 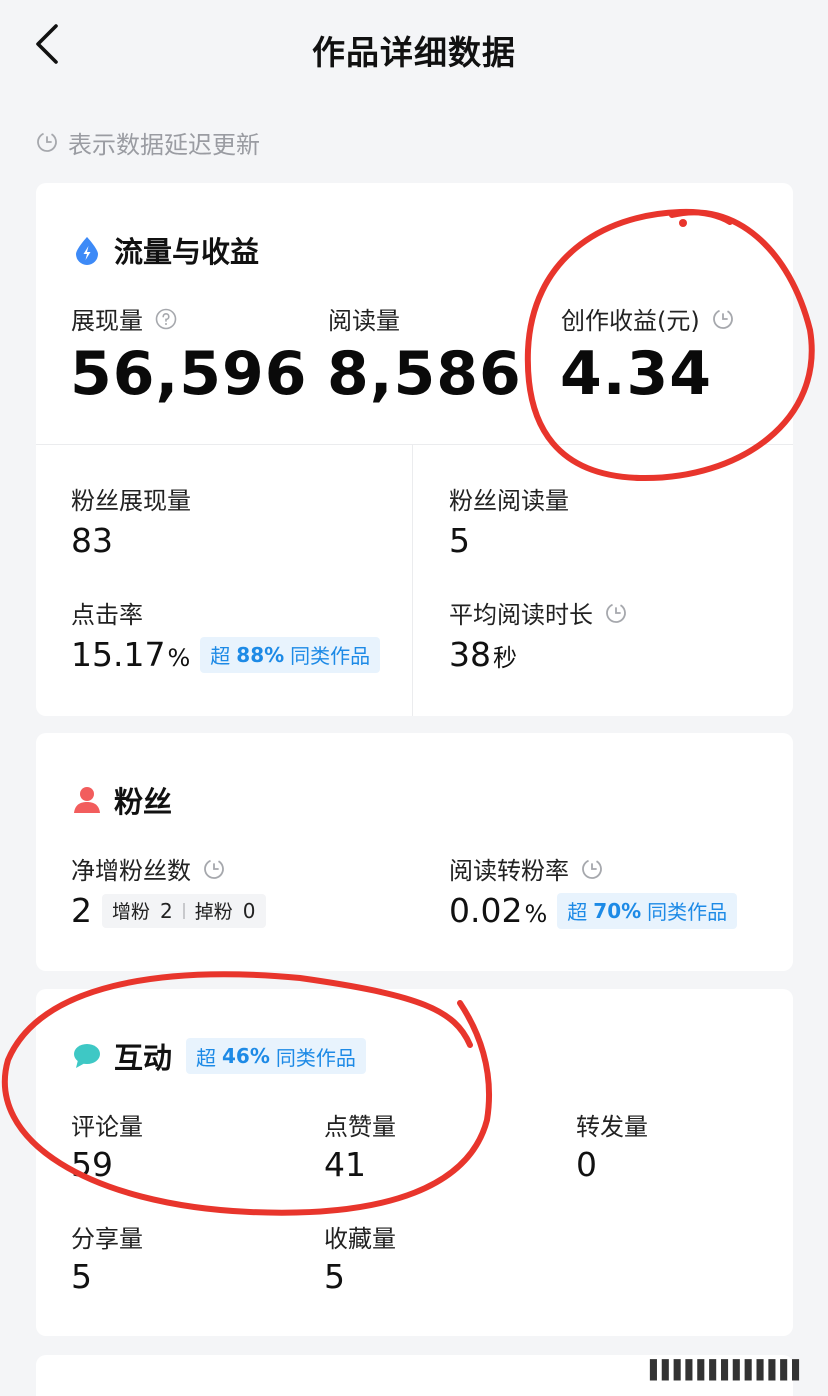 What do you see at coordinates (249, 910) in the screenshot?
I see `loss-value: 0` at bounding box center [249, 910].